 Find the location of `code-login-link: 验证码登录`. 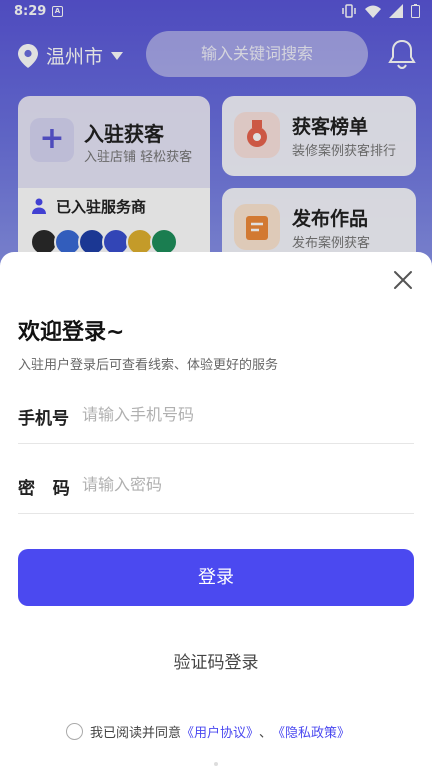

code-login-link: 验证码登录 is located at coordinates (216, 660).